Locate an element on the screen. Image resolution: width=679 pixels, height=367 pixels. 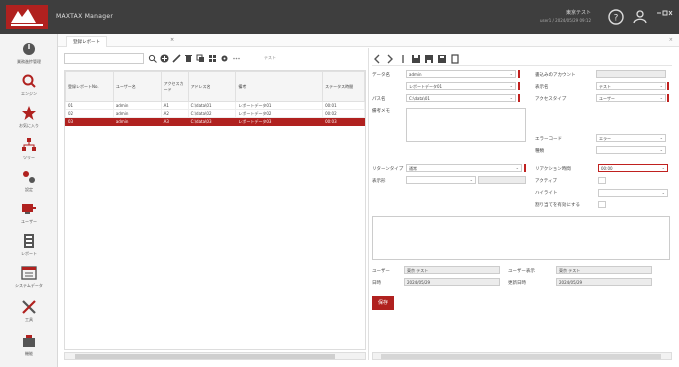
column-header: アクセスカード is located at coordinates (174, 86).